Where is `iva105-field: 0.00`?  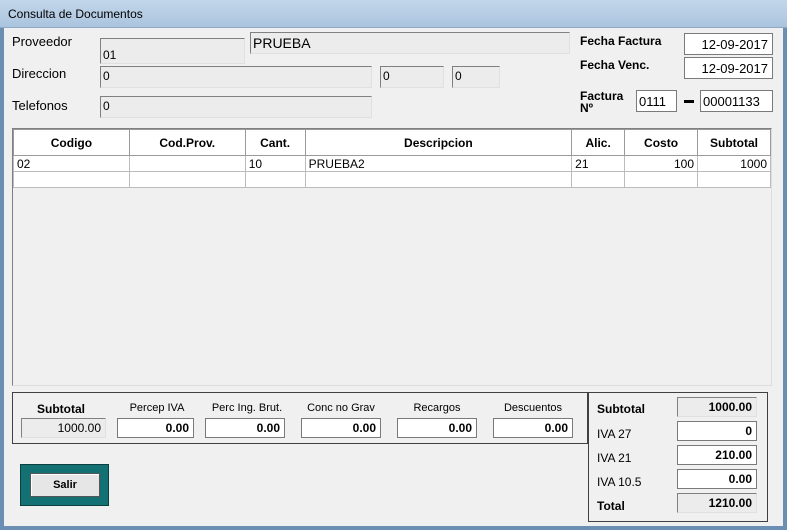
iva105-field: 0.00 is located at coordinates (717, 479).